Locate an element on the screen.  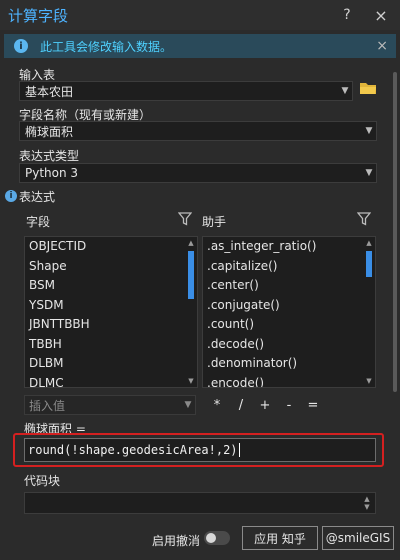
list-item: .count() is located at coordinates (289, 325).